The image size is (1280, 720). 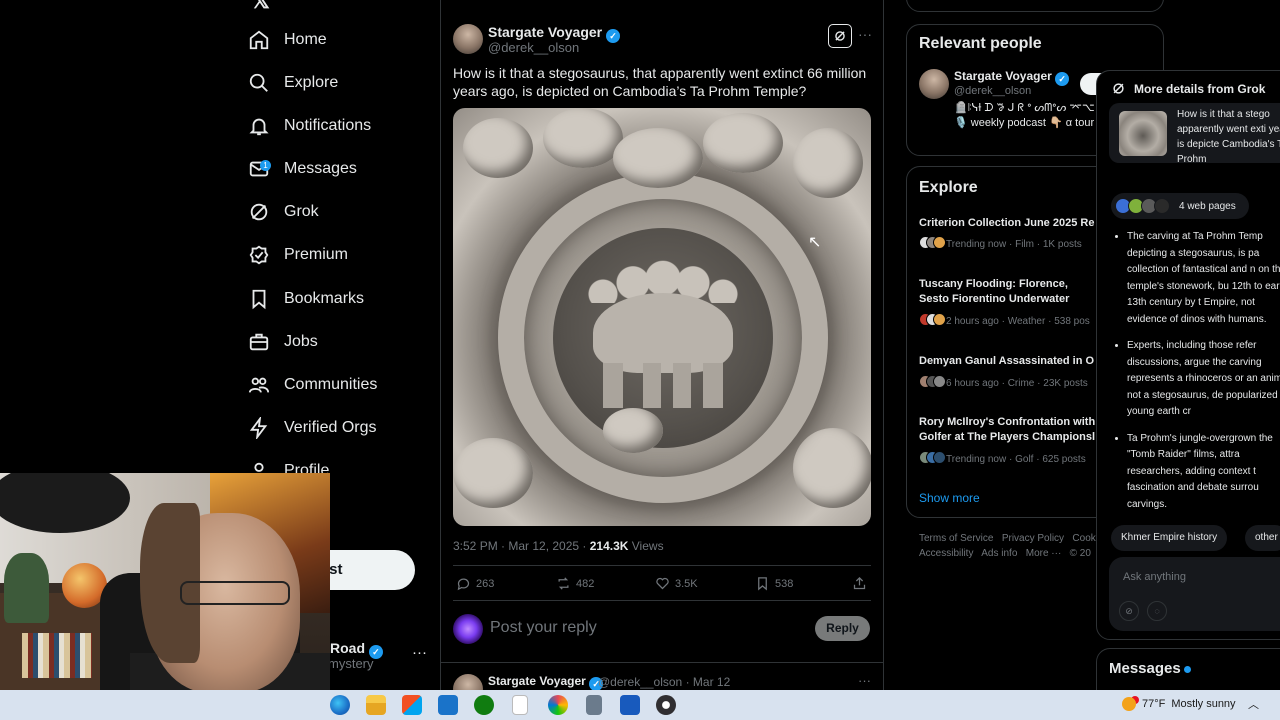 I want to click on tweet-meta: 3:52 PM · Mar 12, 2025 · 214.3K Views, so click(x=558, y=546).